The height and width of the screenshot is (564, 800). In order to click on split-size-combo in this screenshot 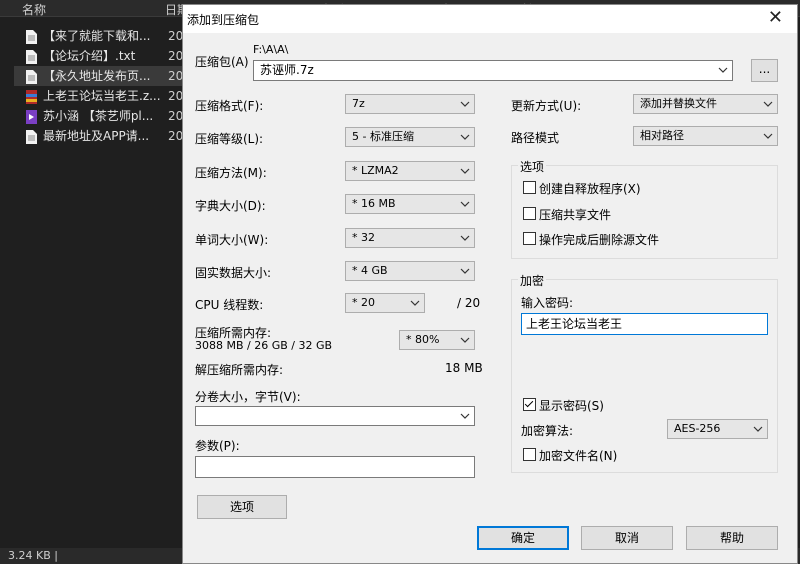, I will do `click(335, 416)`.